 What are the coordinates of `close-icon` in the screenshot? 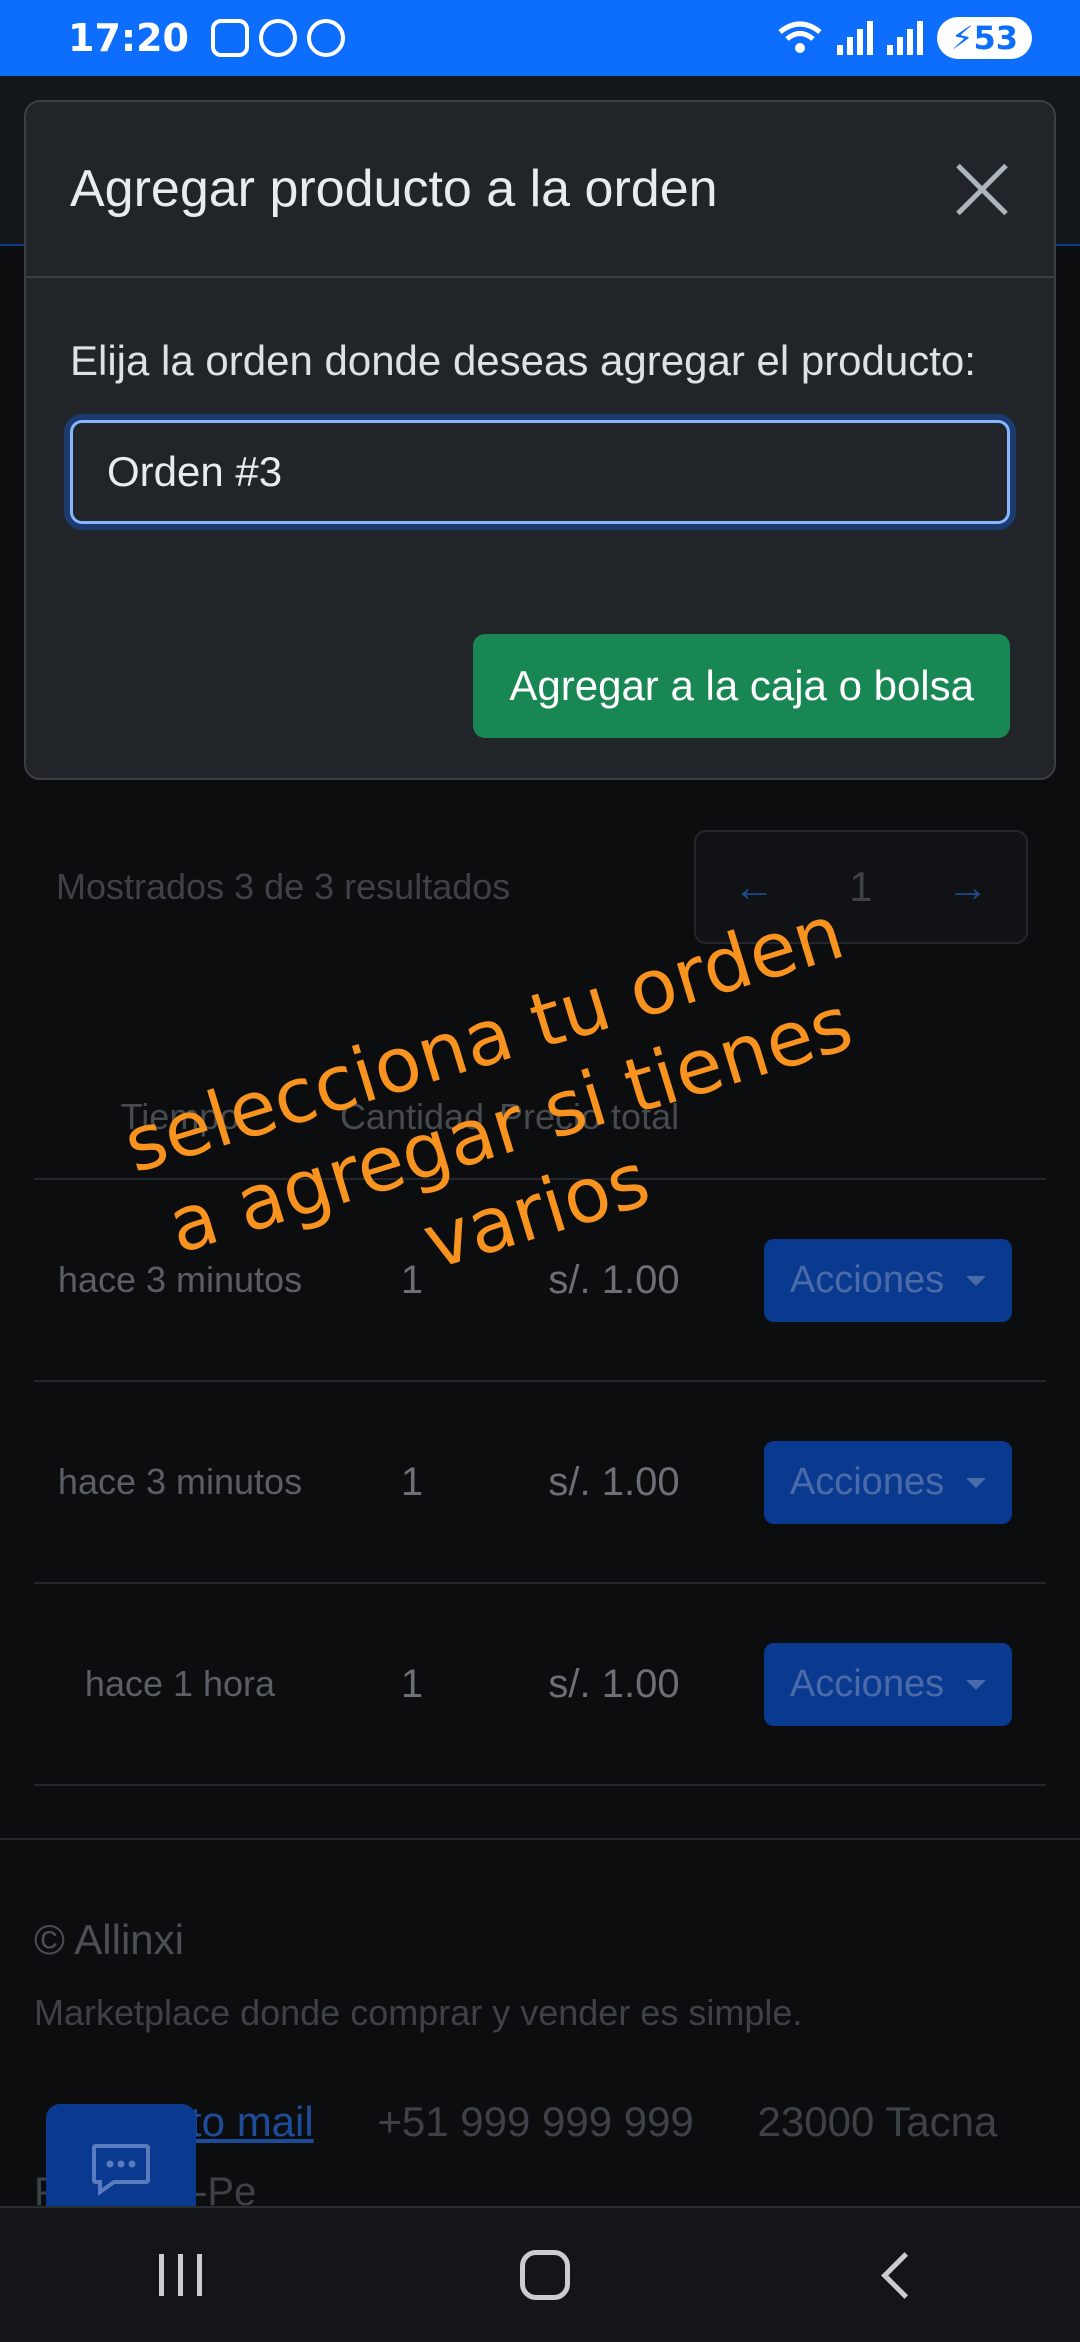 It's located at (982, 189).